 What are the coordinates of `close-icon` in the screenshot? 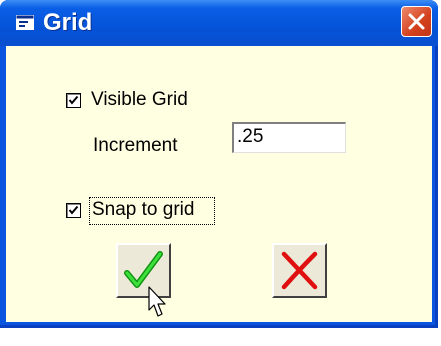 It's located at (416, 21).